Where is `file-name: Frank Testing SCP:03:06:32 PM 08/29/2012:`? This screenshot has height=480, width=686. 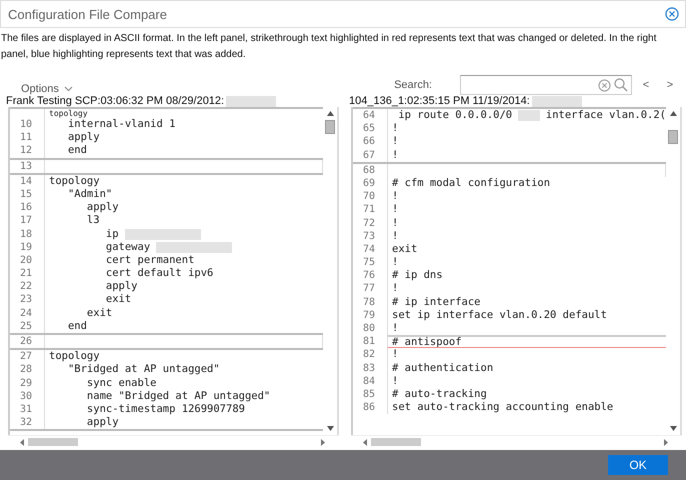
file-name: Frank Testing SCP:03:06:32 PM 08/29/2012: is located at coordinates (115, 101).